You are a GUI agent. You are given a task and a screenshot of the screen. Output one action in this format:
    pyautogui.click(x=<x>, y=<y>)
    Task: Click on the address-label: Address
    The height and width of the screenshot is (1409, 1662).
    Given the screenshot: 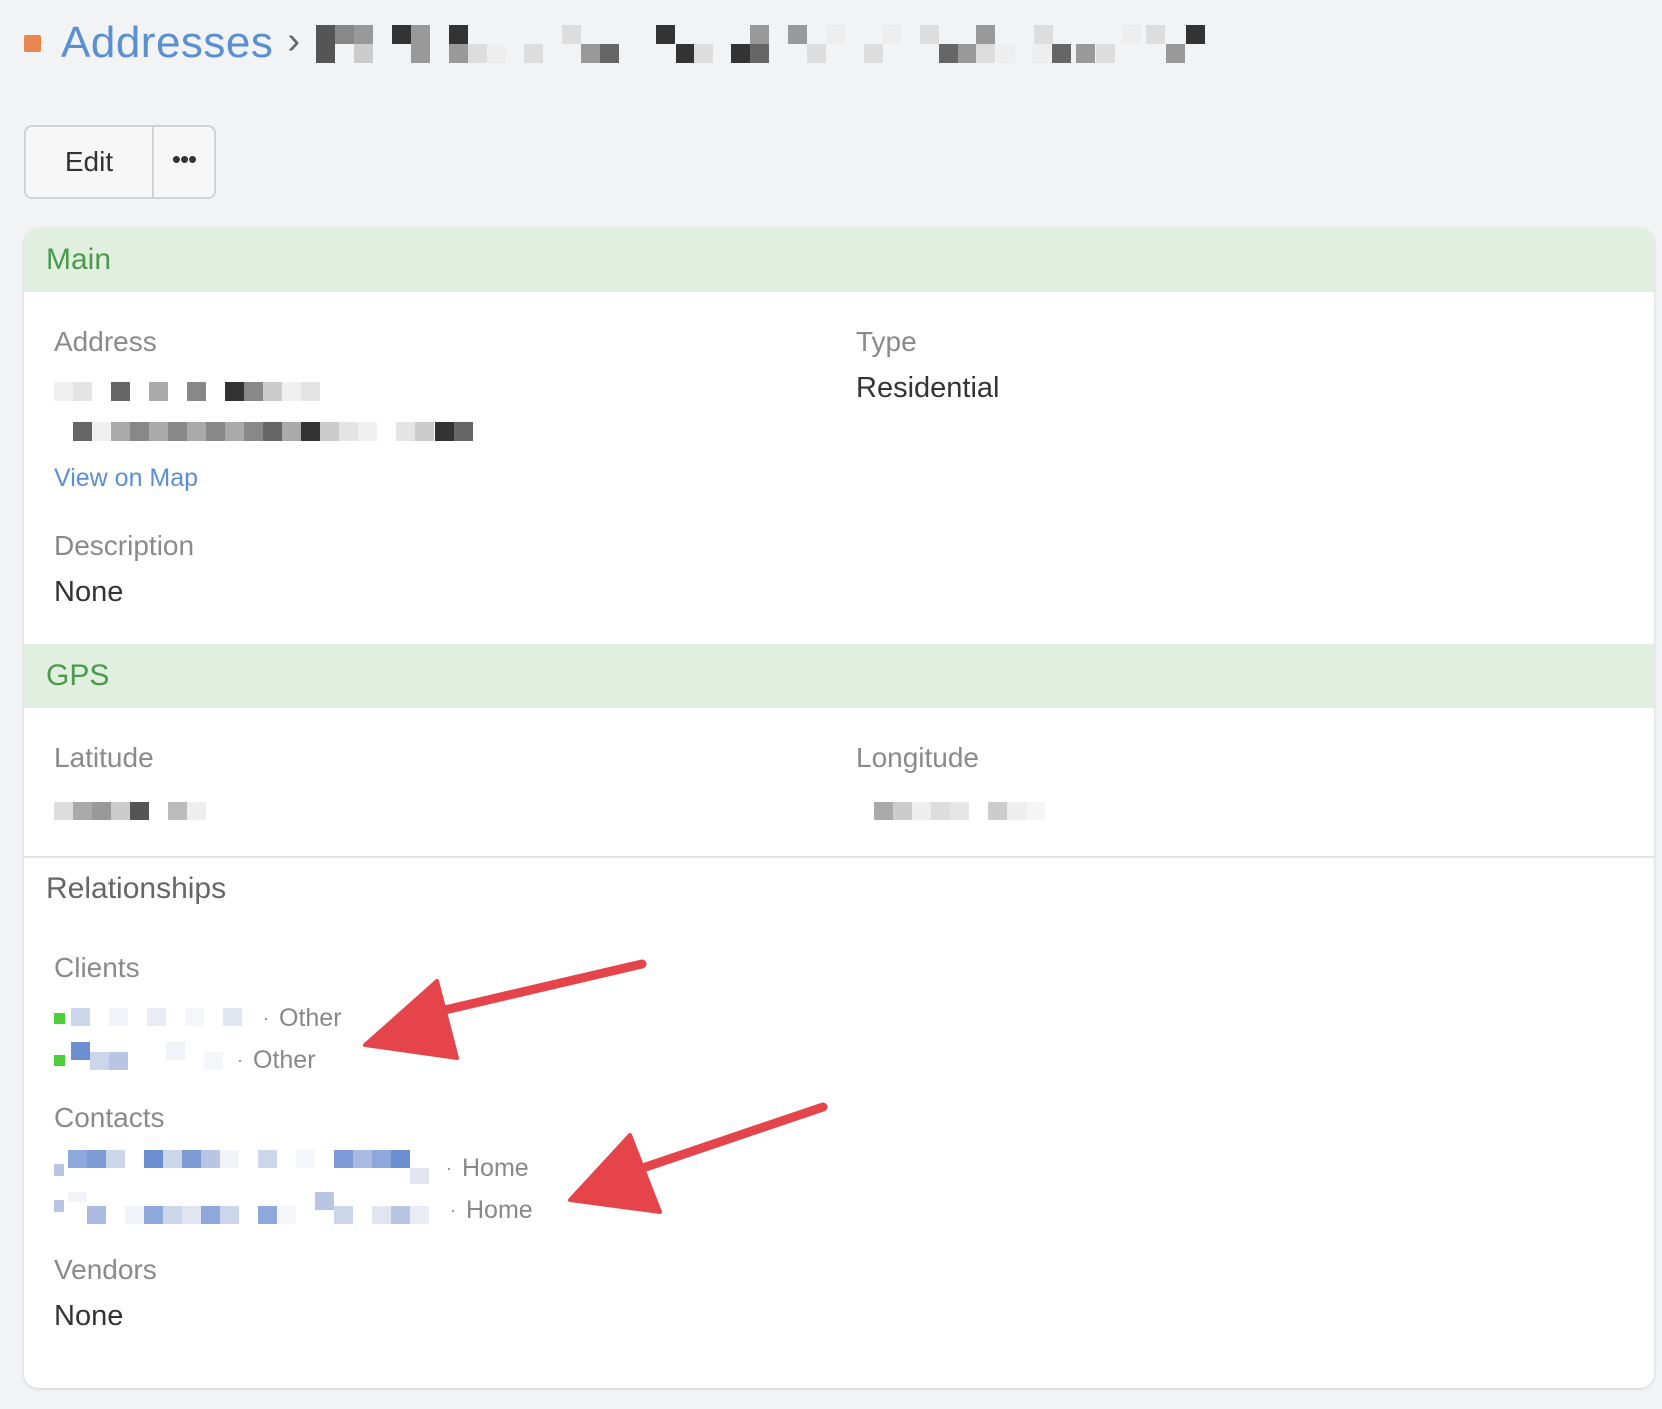 What is the action you would take?
    pyautogui.click(x=105, y=341)
    